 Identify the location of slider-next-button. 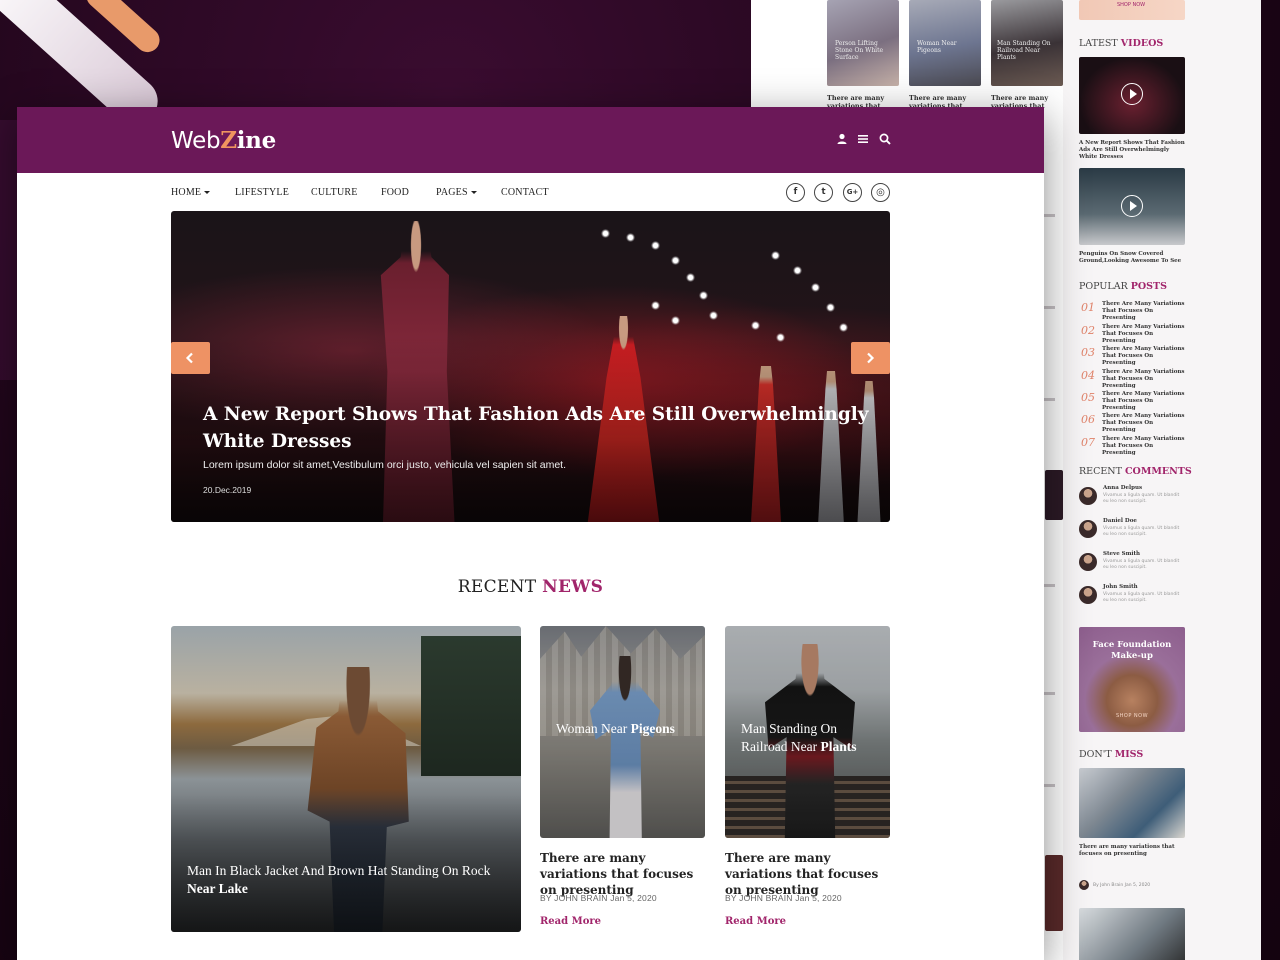
(870, 358).